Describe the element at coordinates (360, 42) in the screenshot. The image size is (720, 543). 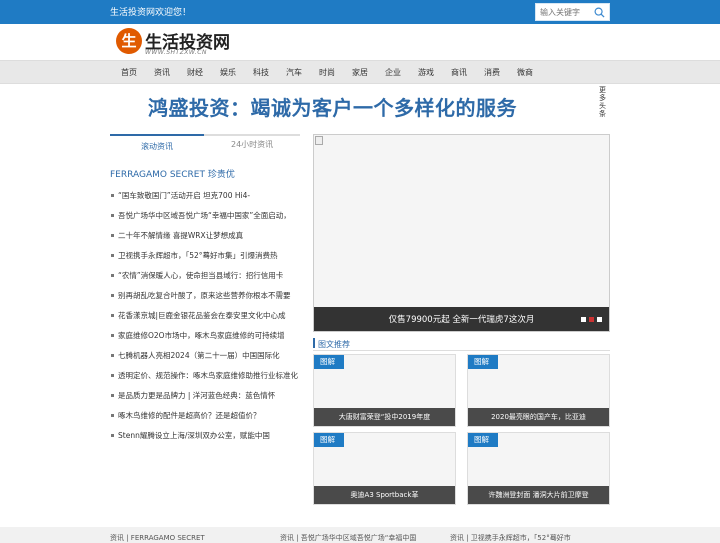
I see `header` at that location.